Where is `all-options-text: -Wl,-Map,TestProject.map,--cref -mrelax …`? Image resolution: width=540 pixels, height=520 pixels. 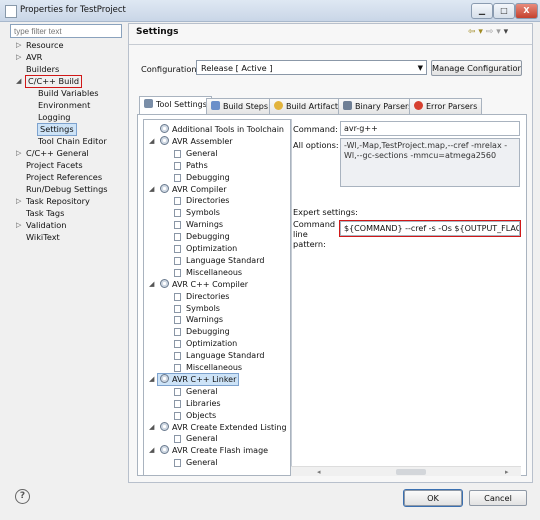 all-options-text: -Wl,-Map,TestProject.map,--cref -mrelax … is located at coordinates (430, 162).